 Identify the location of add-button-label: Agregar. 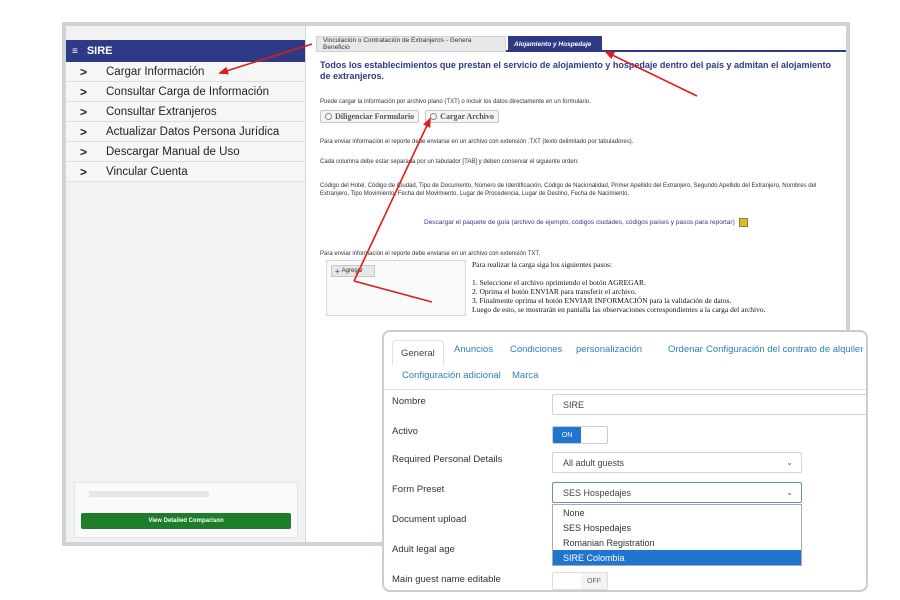
(352, 271).